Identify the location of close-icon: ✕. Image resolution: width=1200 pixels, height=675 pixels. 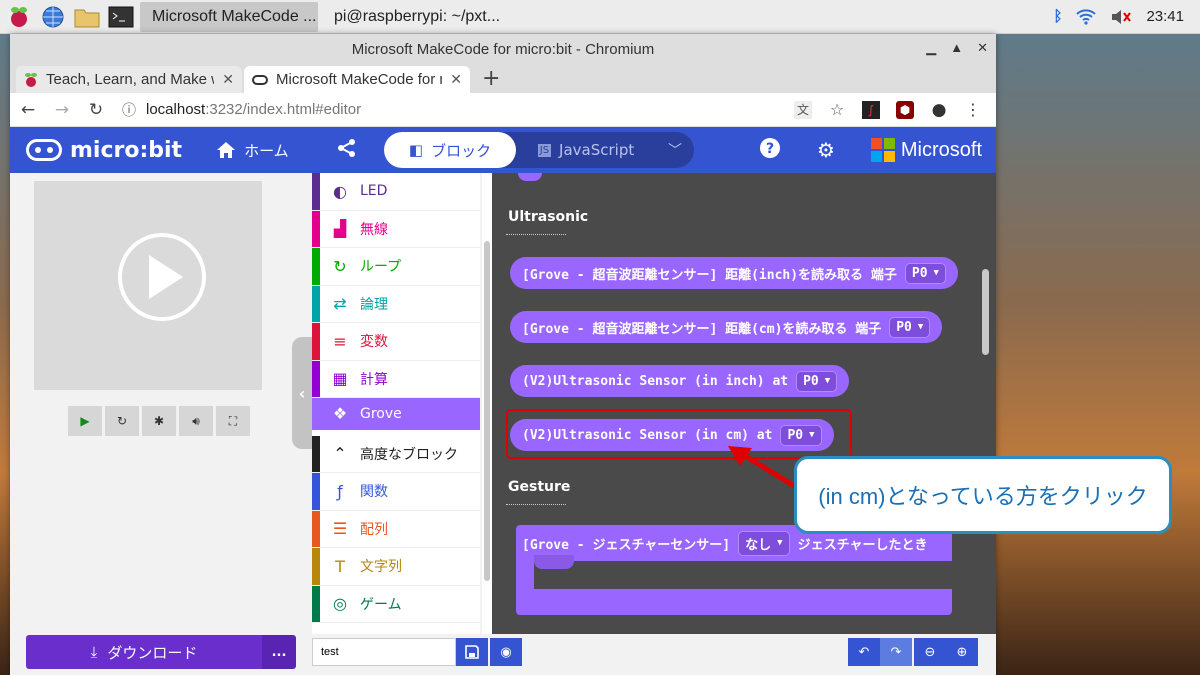
(982, 48).